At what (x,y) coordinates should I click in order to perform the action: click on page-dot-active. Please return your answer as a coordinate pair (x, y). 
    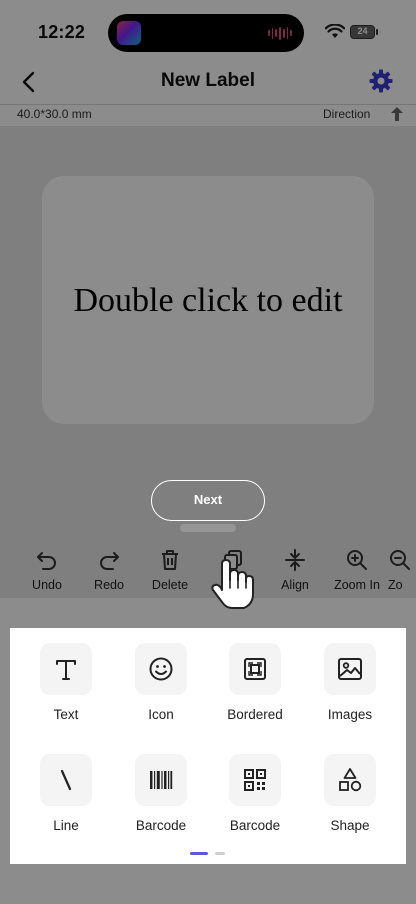
    Looking at the image, I should click on (199, 853).